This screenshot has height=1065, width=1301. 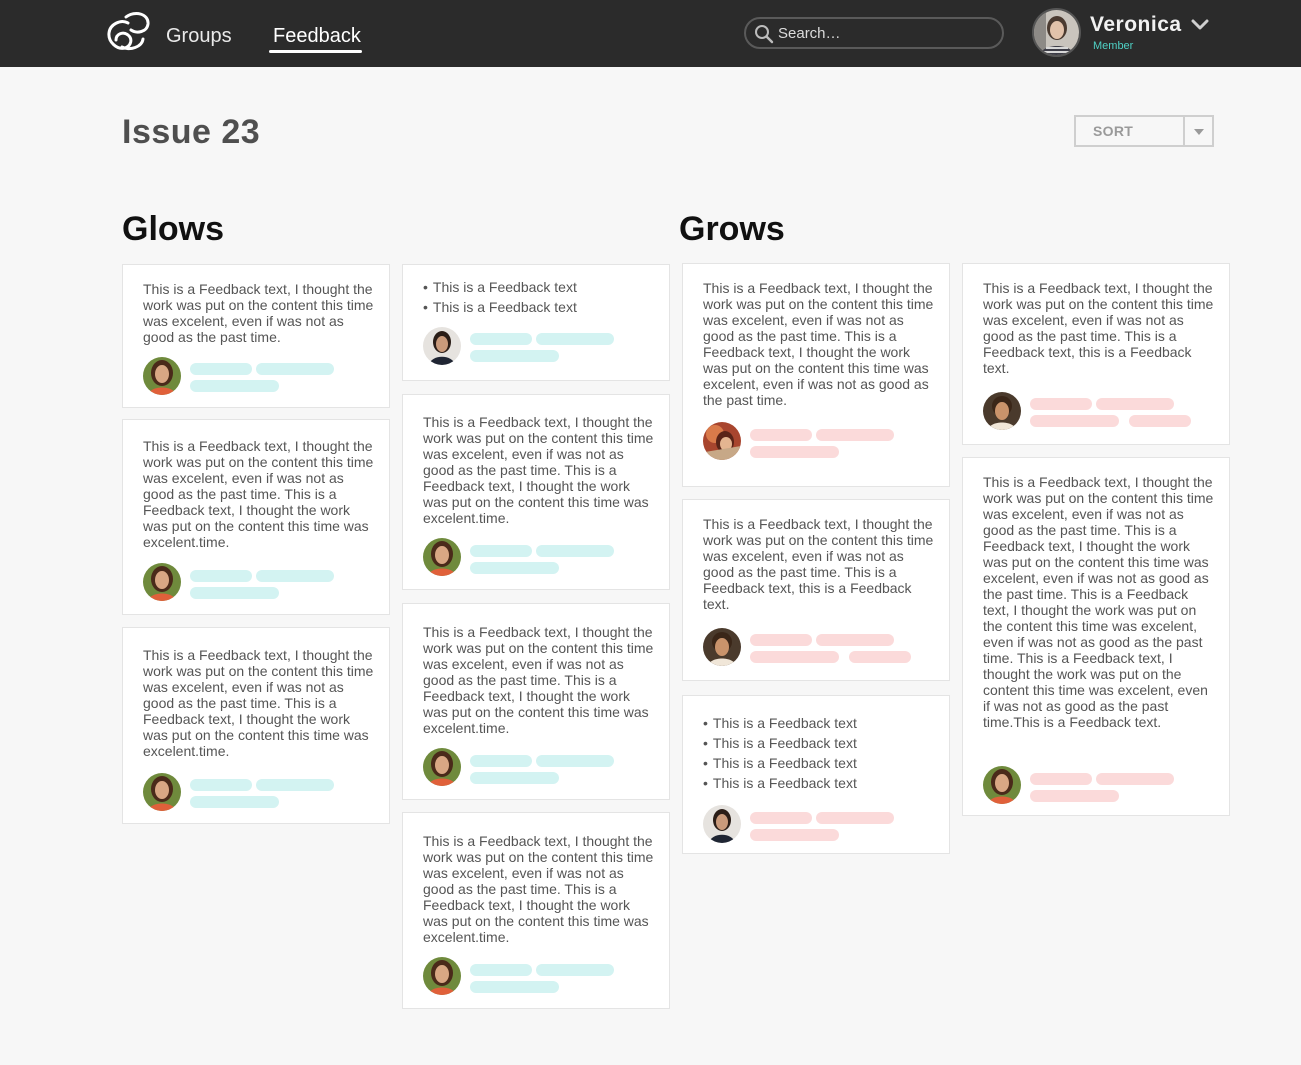 I want to click on caret-down-icon, so click(x=1199, y=132).